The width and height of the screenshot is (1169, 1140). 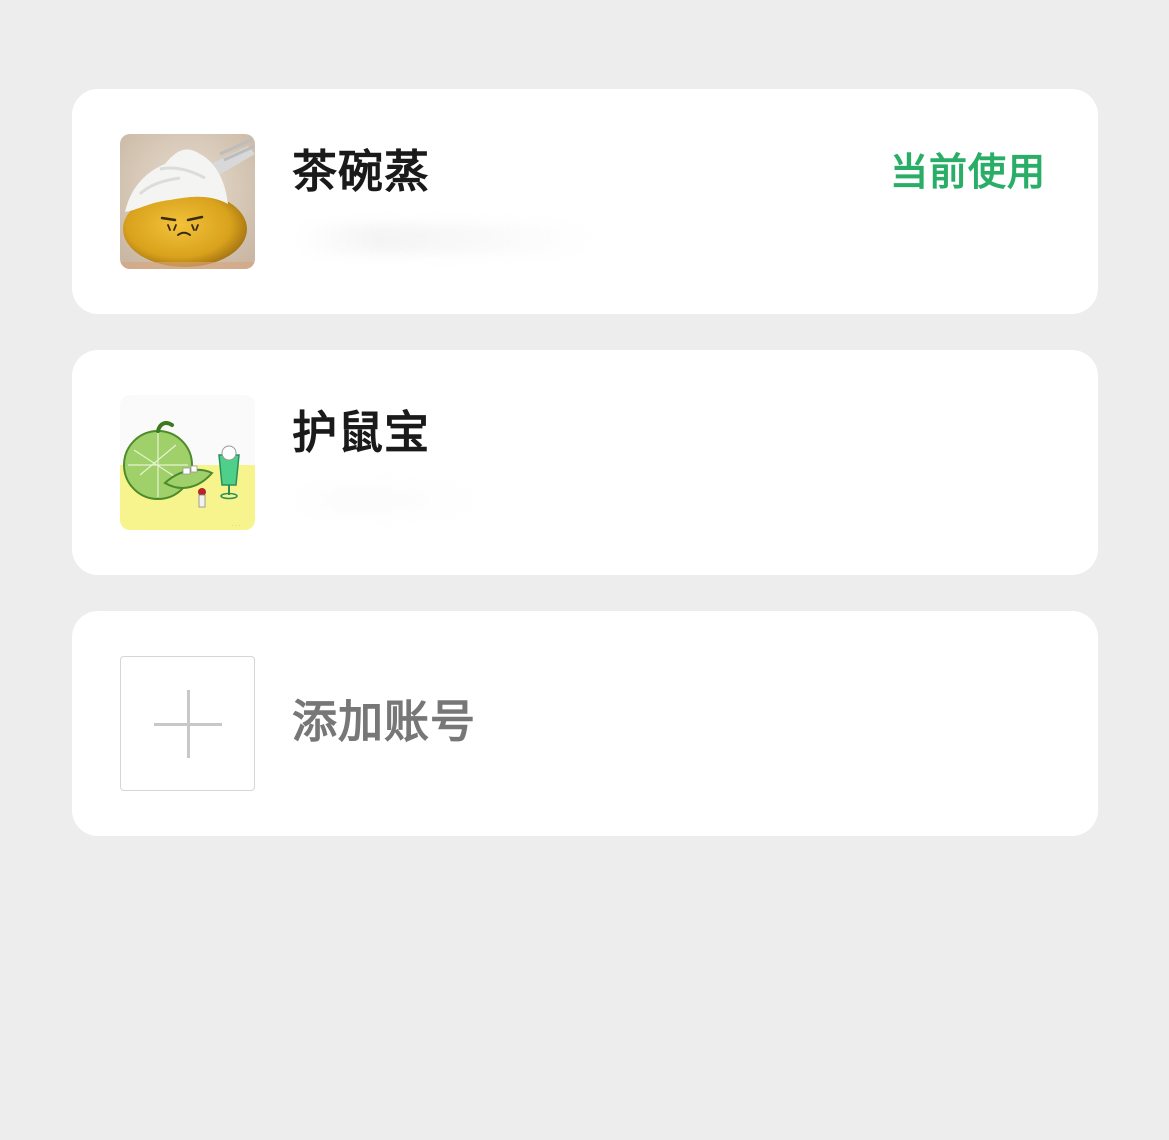 I want to click on account-name: 护鼠宝, so click(x=361, y=432).